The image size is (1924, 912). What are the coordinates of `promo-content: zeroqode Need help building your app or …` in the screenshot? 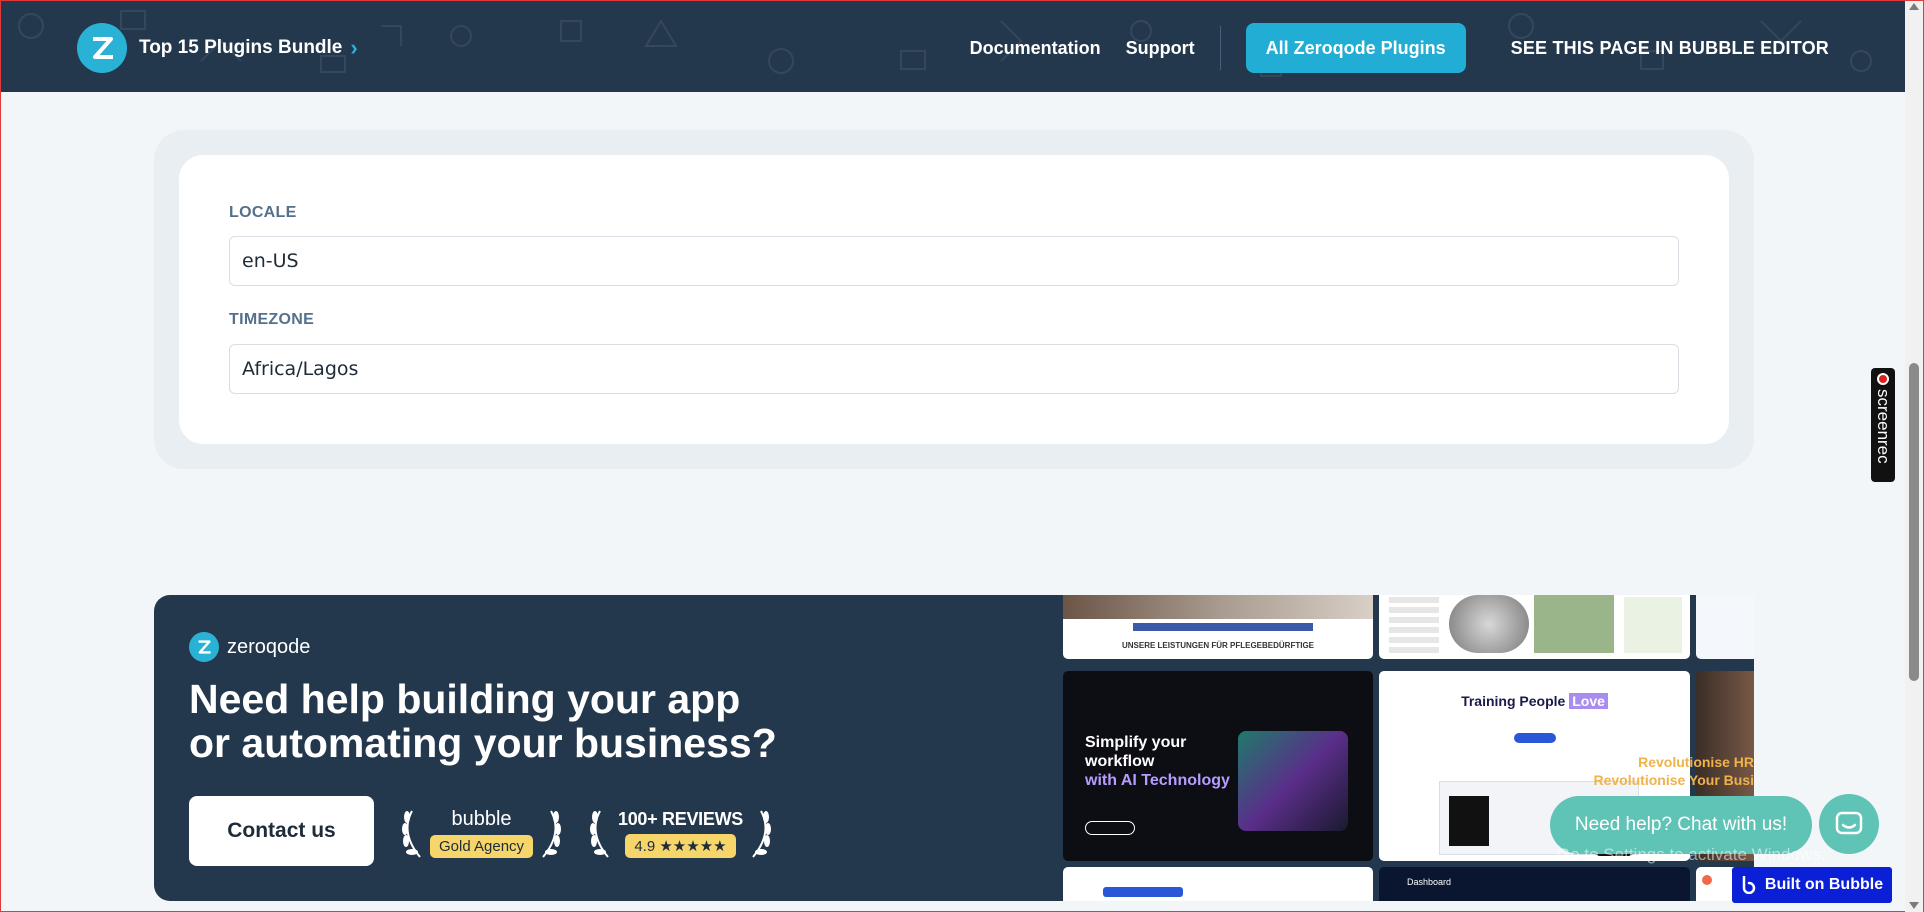 It's located at (532, 748).